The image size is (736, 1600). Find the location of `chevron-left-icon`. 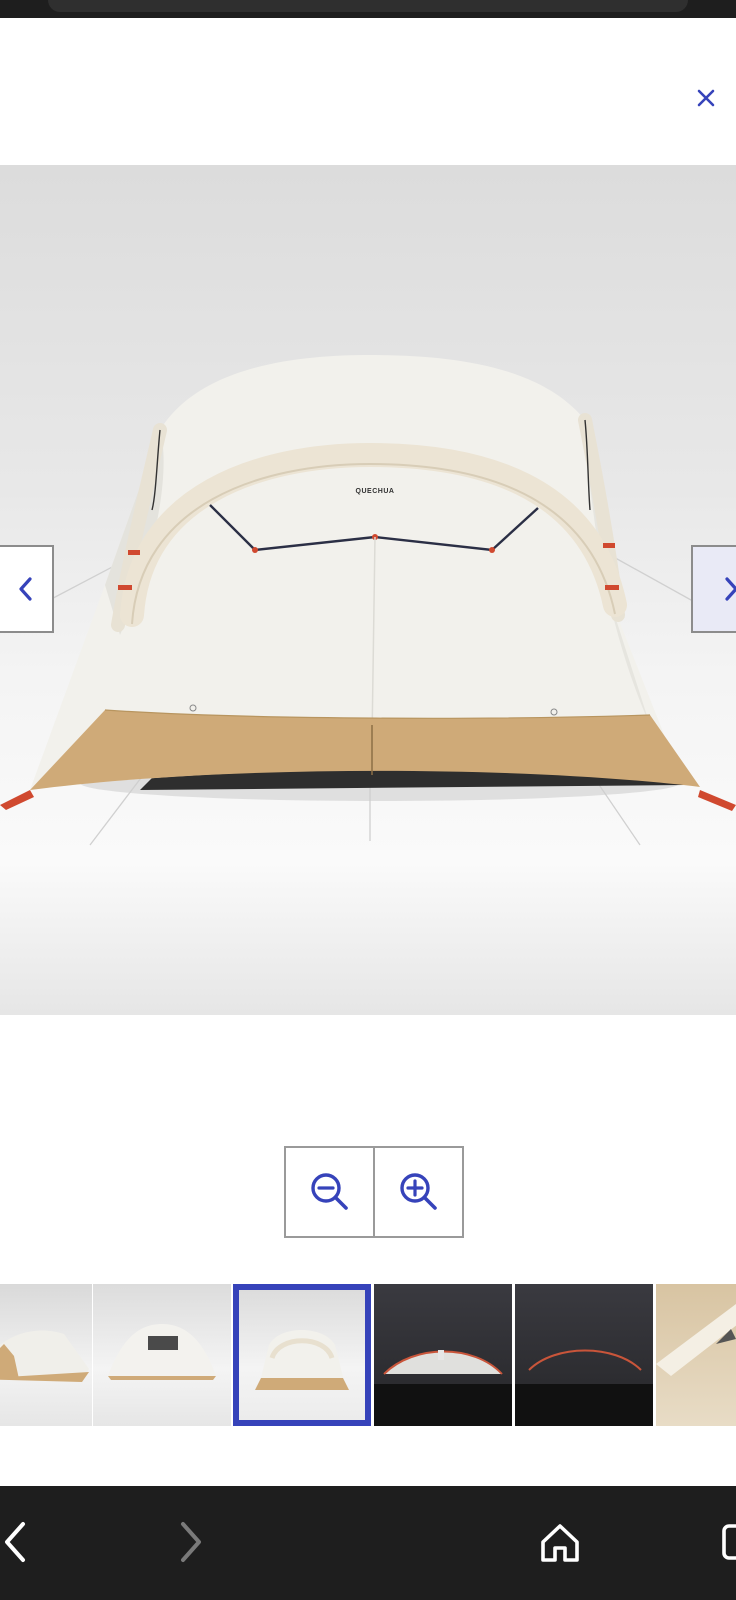

chevron-left-icon is located at coordinates (25, 589).